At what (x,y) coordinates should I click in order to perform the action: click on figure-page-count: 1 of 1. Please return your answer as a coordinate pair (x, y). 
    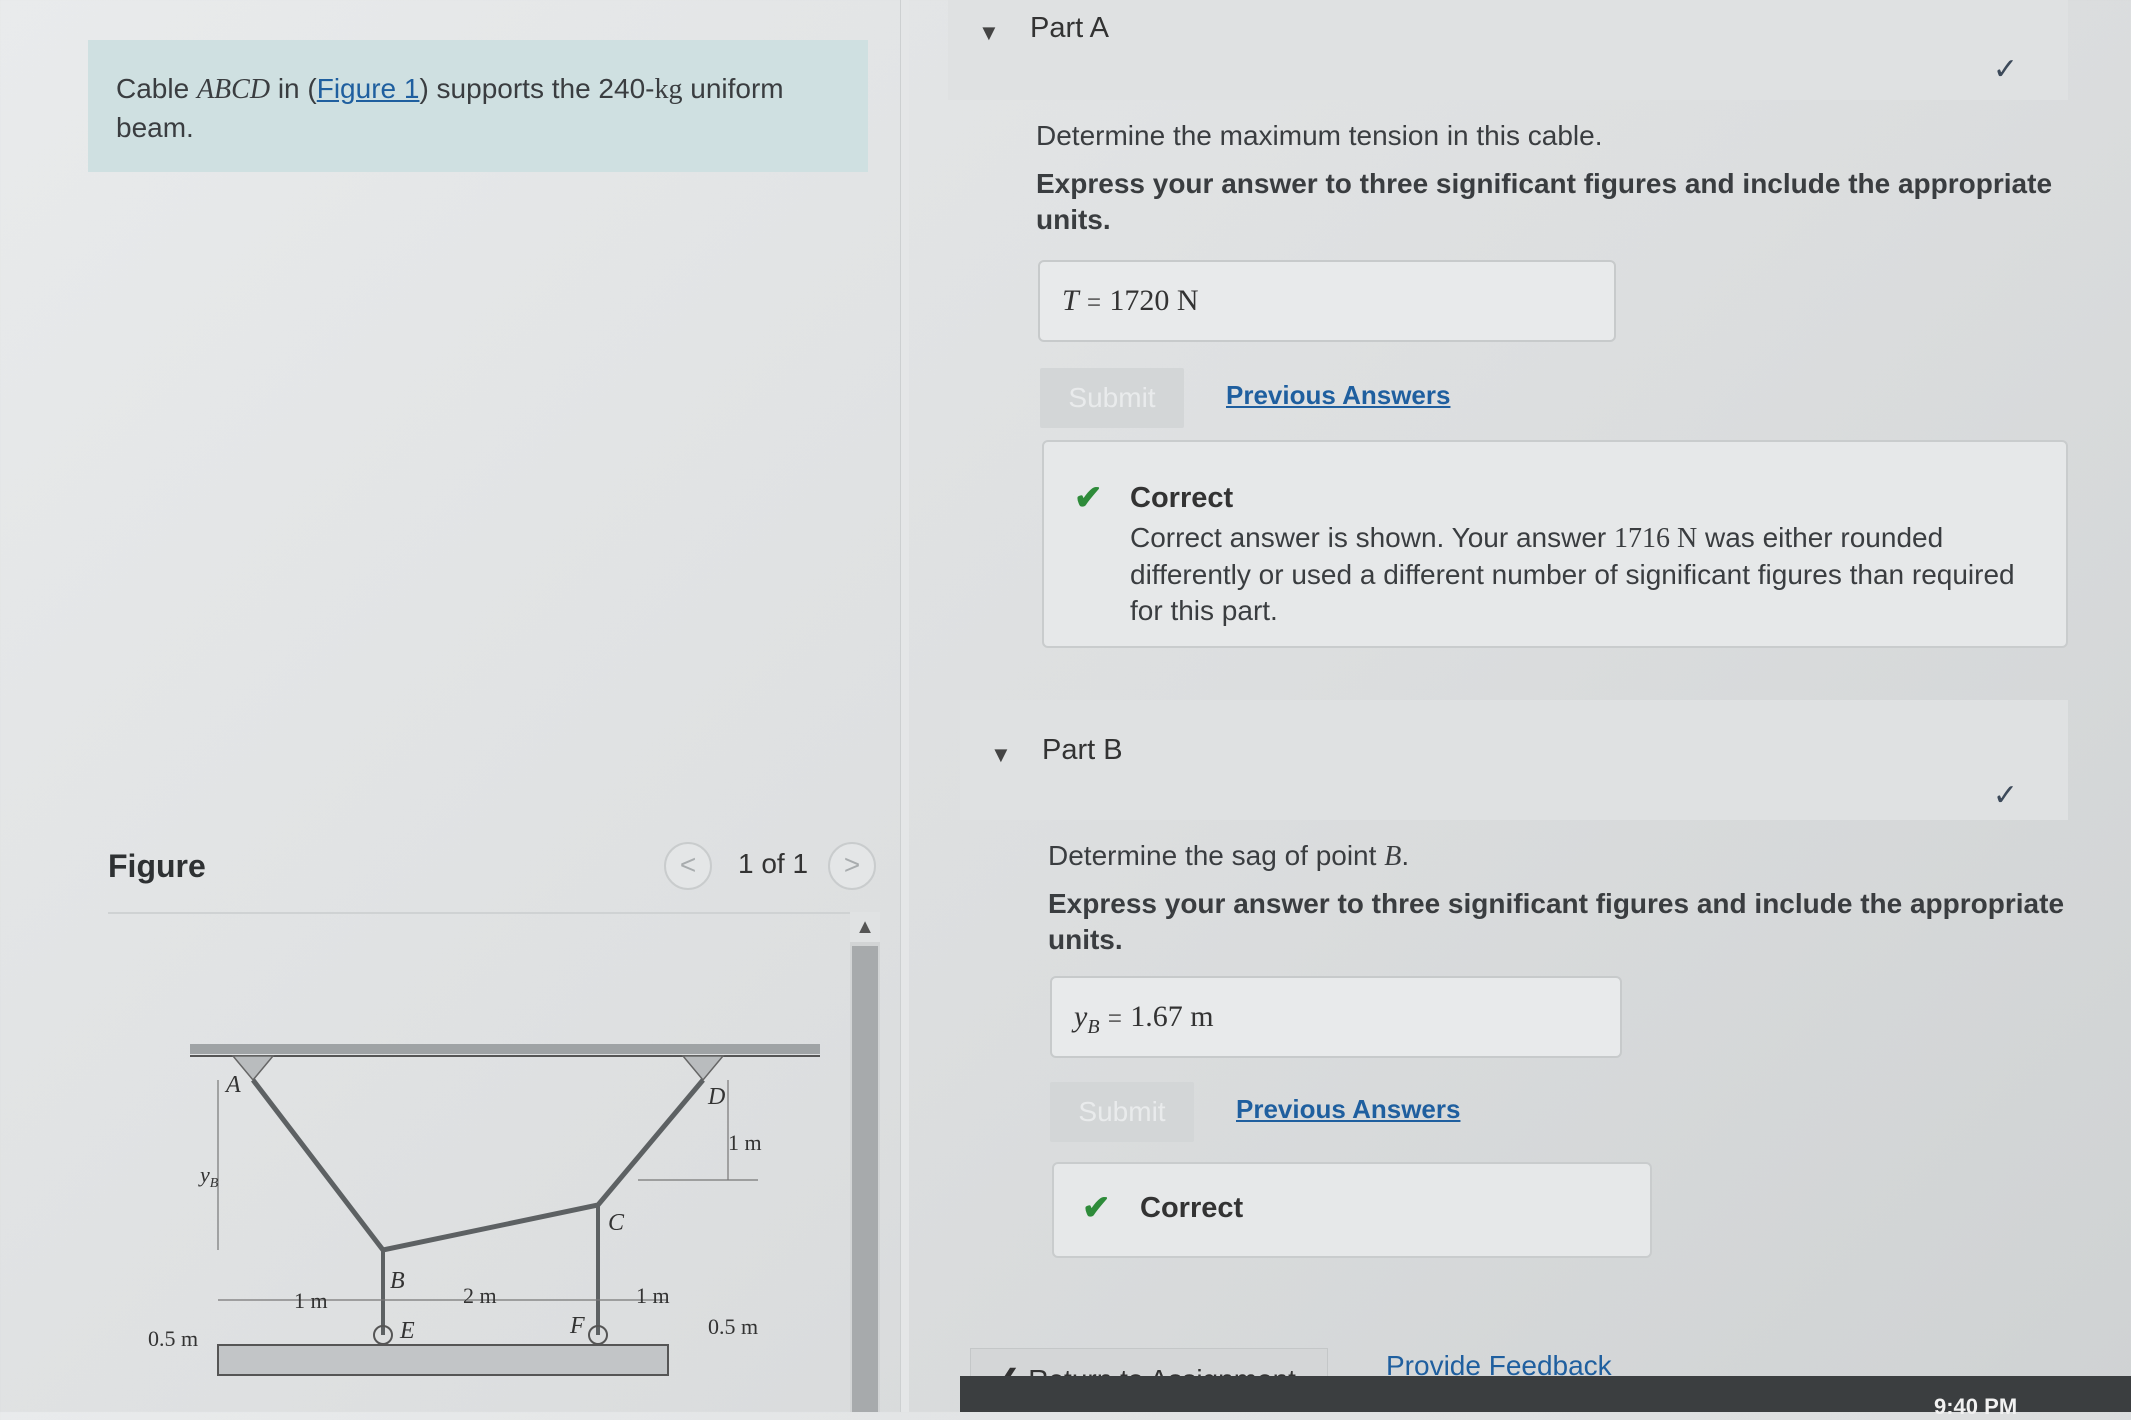
    Looking at the image, I should click on (773, 863).